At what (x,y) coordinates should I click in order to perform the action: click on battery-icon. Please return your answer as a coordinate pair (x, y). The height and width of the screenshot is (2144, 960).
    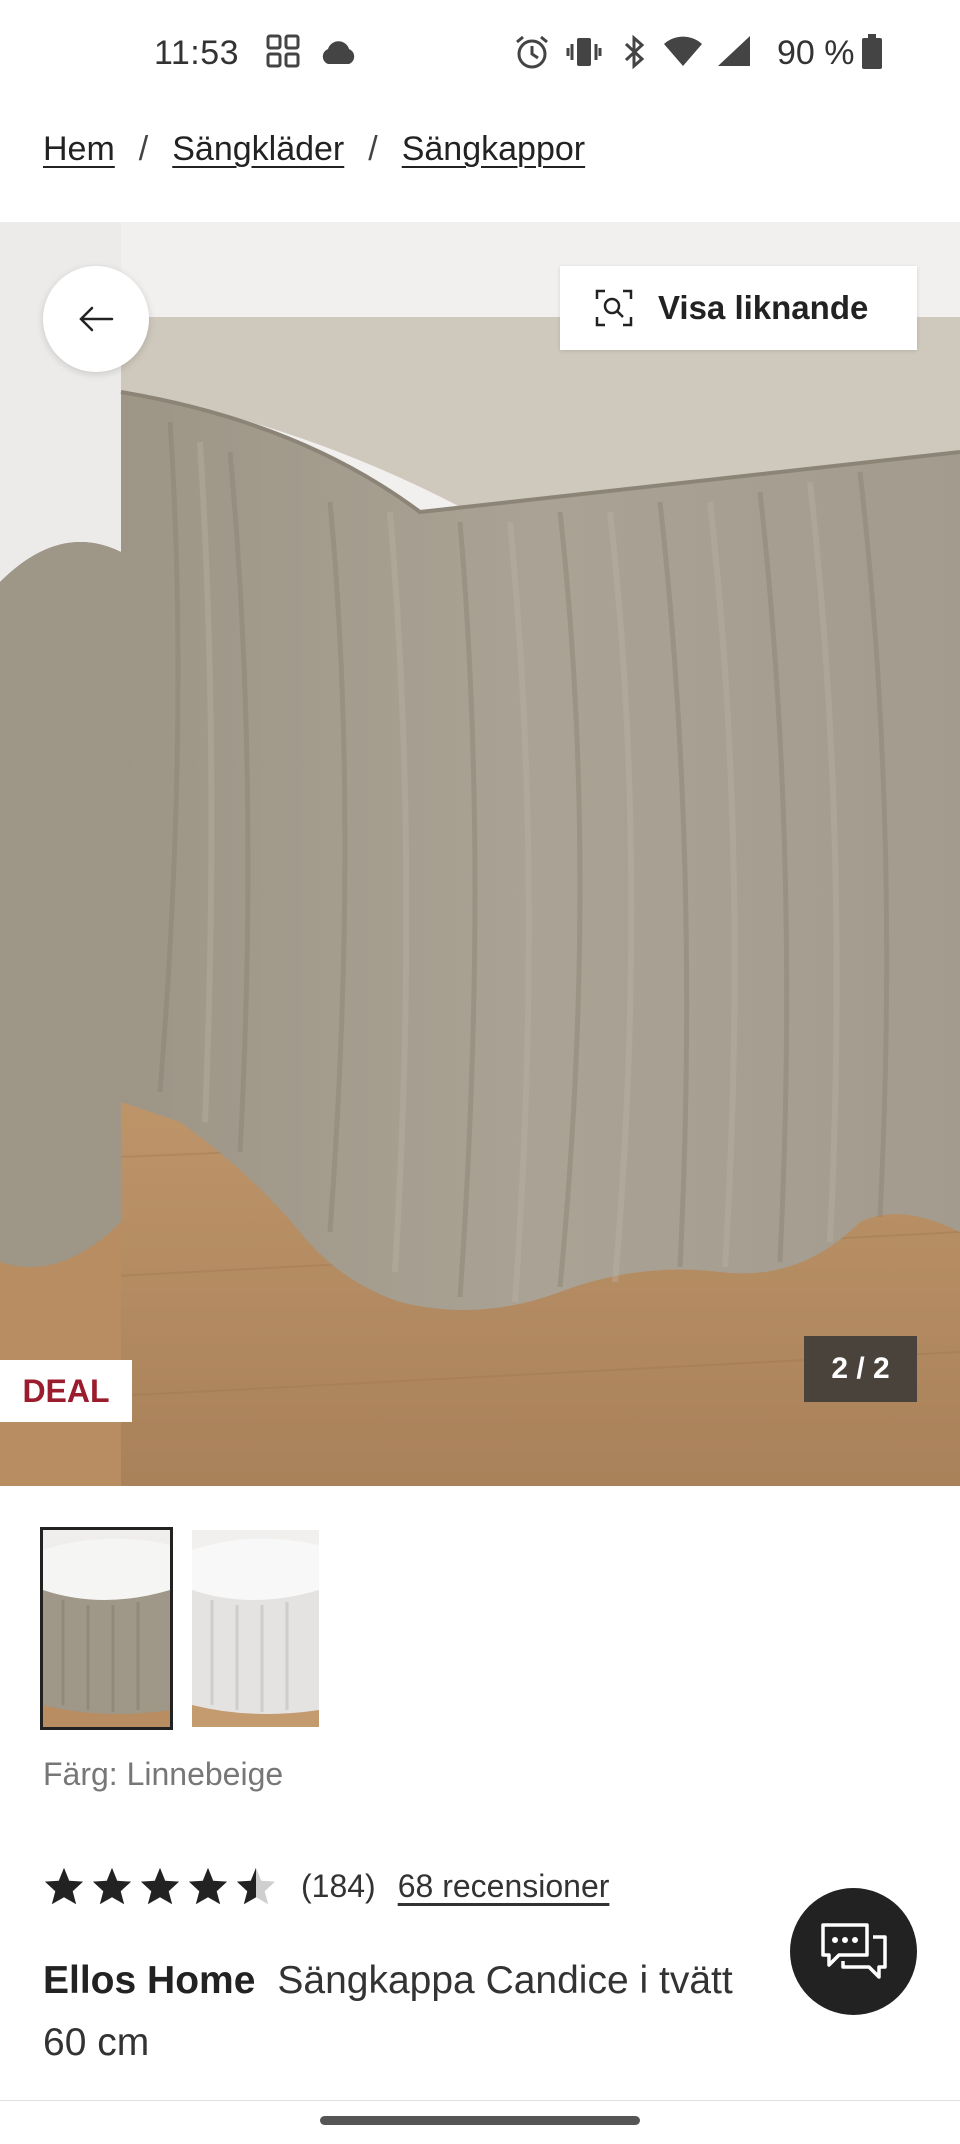
    Looking at the image, I should click on (872, 51).